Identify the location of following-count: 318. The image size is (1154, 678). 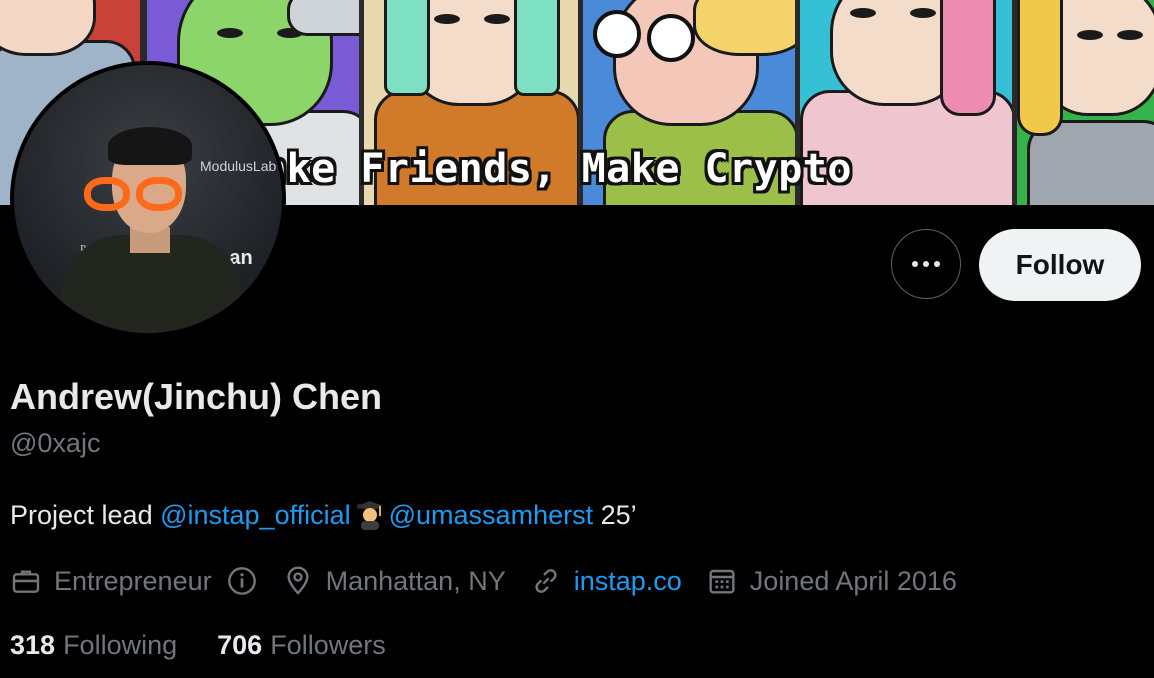
(33, 645).